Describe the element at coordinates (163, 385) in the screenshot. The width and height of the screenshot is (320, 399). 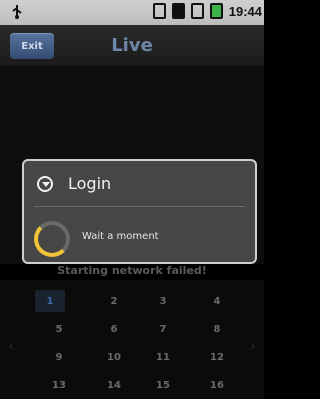
I see `channel-cell: 15` at that location.